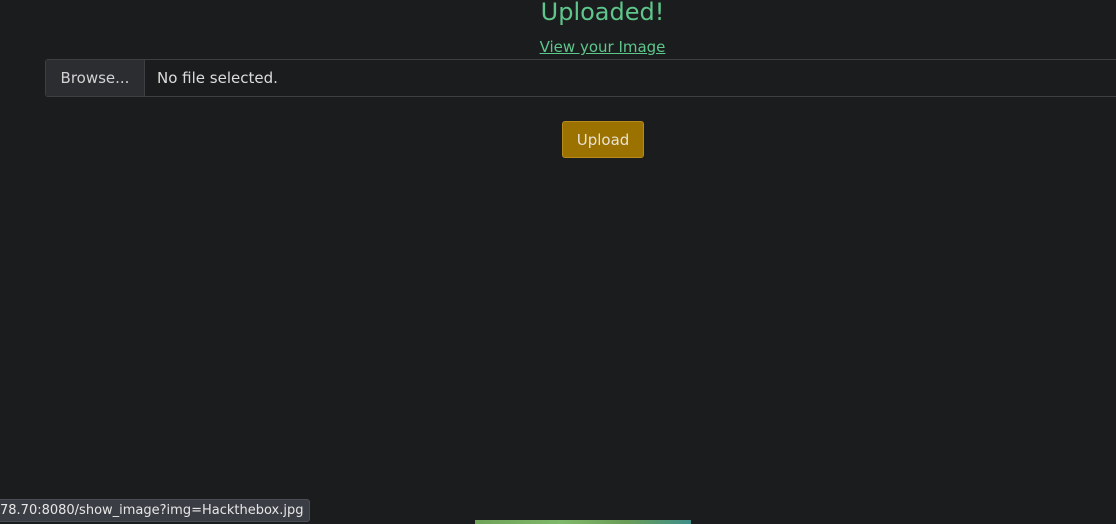 The width and height of the screenshot is (1116, 524). Describe the element at coordinates (155, 510) in the screenshot. I see `link-status-bar: 78.70:8080/show_image?img=Hackthebox.jpg` at that location.